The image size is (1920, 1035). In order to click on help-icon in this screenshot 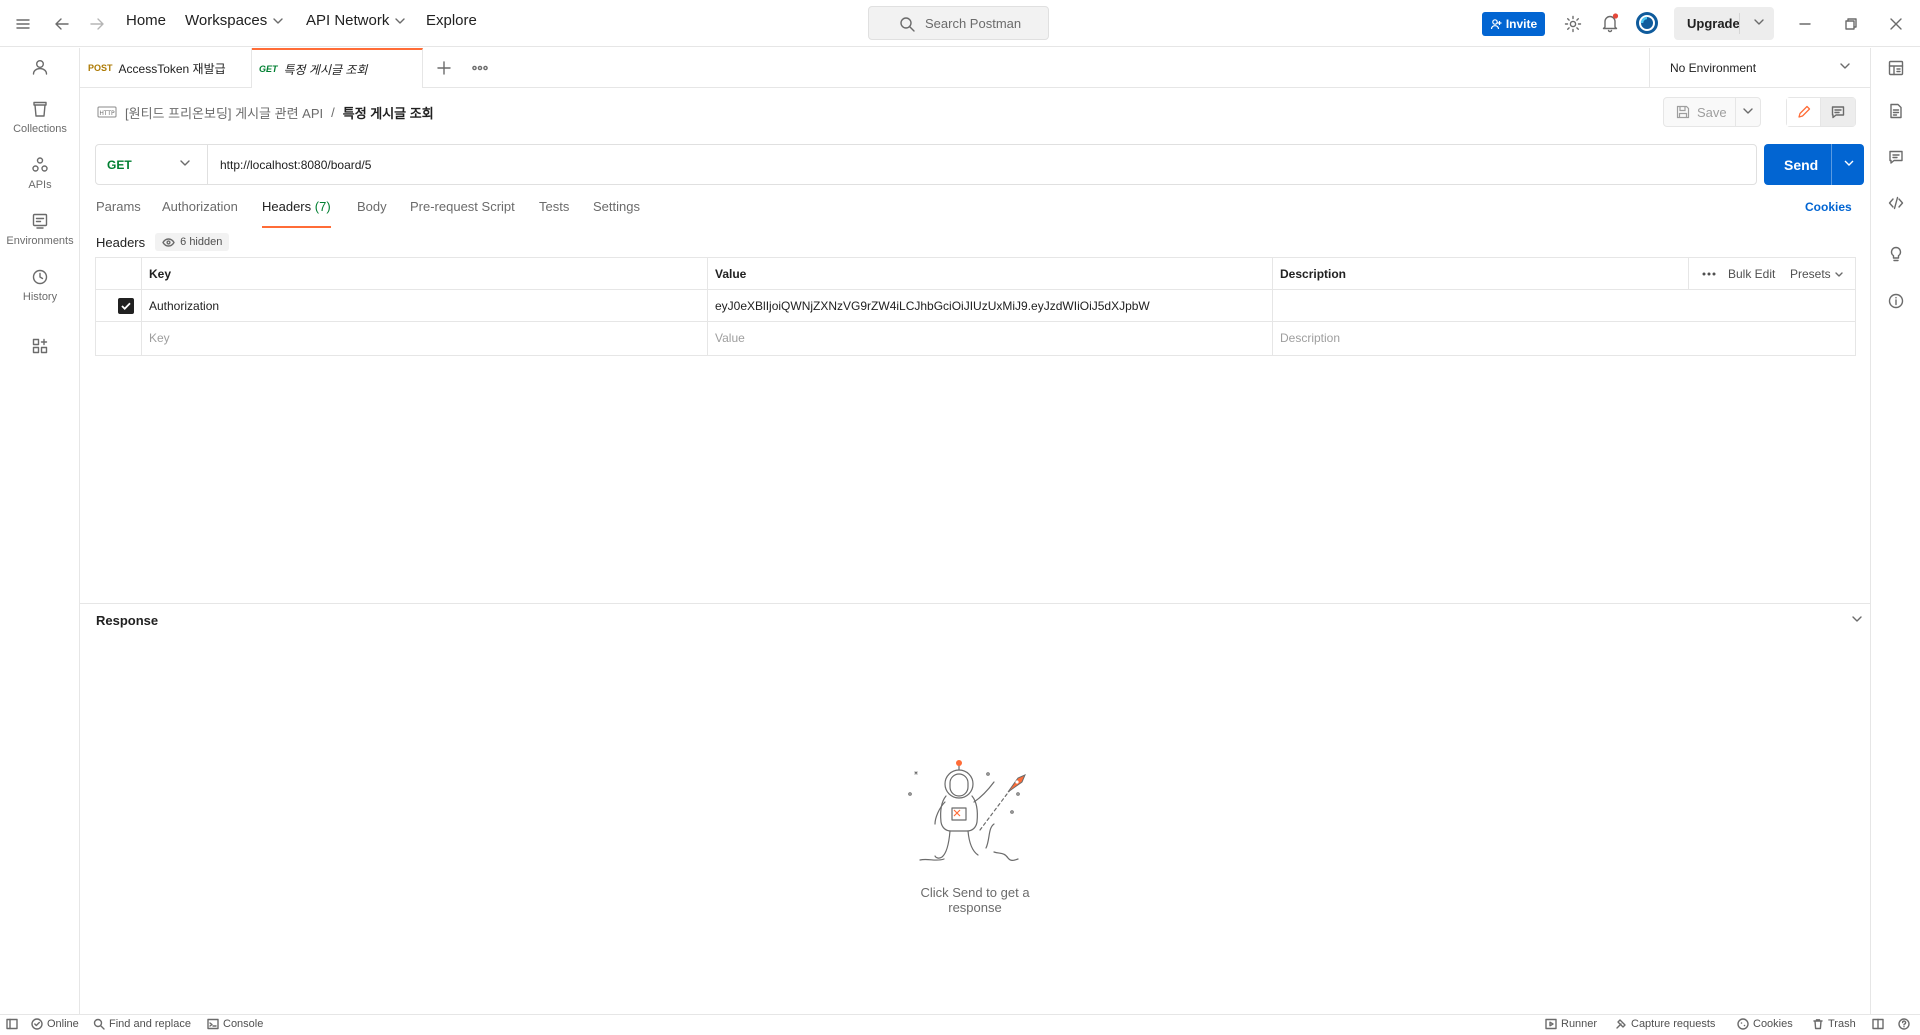, I will do `click(1904, 1024)`.